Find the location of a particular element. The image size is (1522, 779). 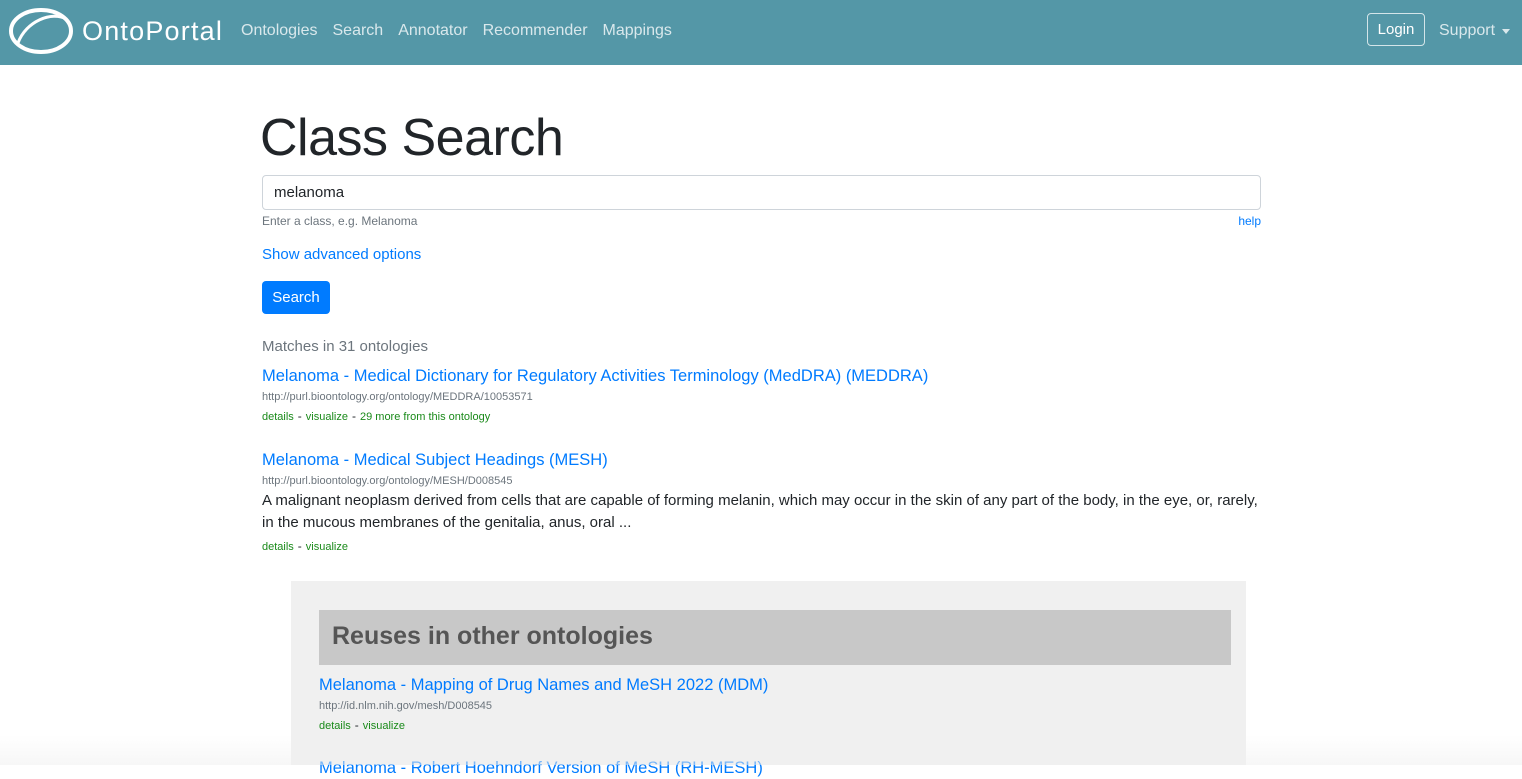

nav-link-recommender: Recommender is located at coordinates (535, 31).